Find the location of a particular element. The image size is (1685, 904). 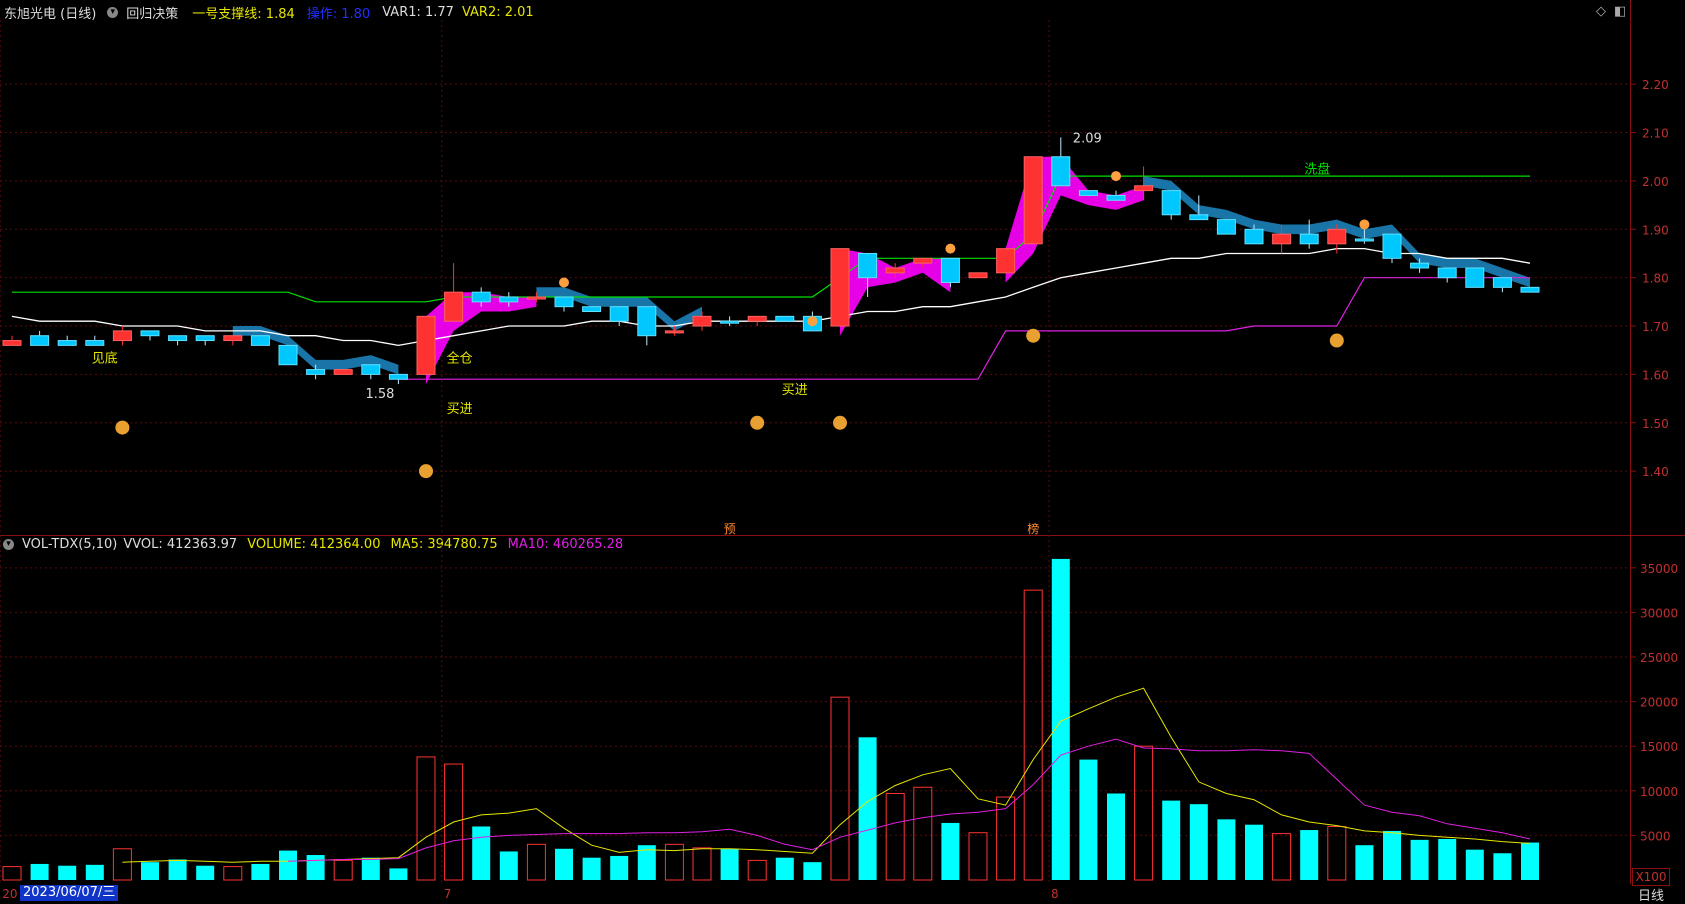

high-price-label: 2.09 is located at coordinates (1087, 138).